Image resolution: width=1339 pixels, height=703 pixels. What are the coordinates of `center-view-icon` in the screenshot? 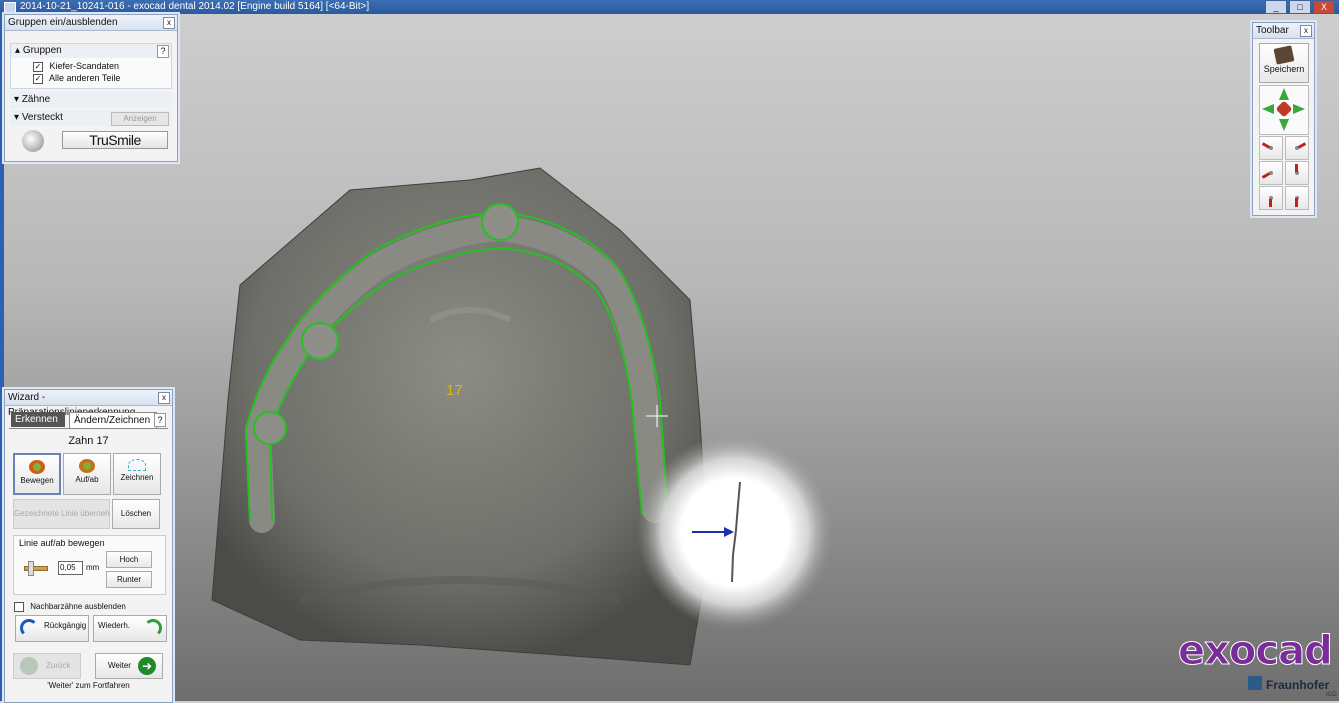 It's located at (1284, 109).